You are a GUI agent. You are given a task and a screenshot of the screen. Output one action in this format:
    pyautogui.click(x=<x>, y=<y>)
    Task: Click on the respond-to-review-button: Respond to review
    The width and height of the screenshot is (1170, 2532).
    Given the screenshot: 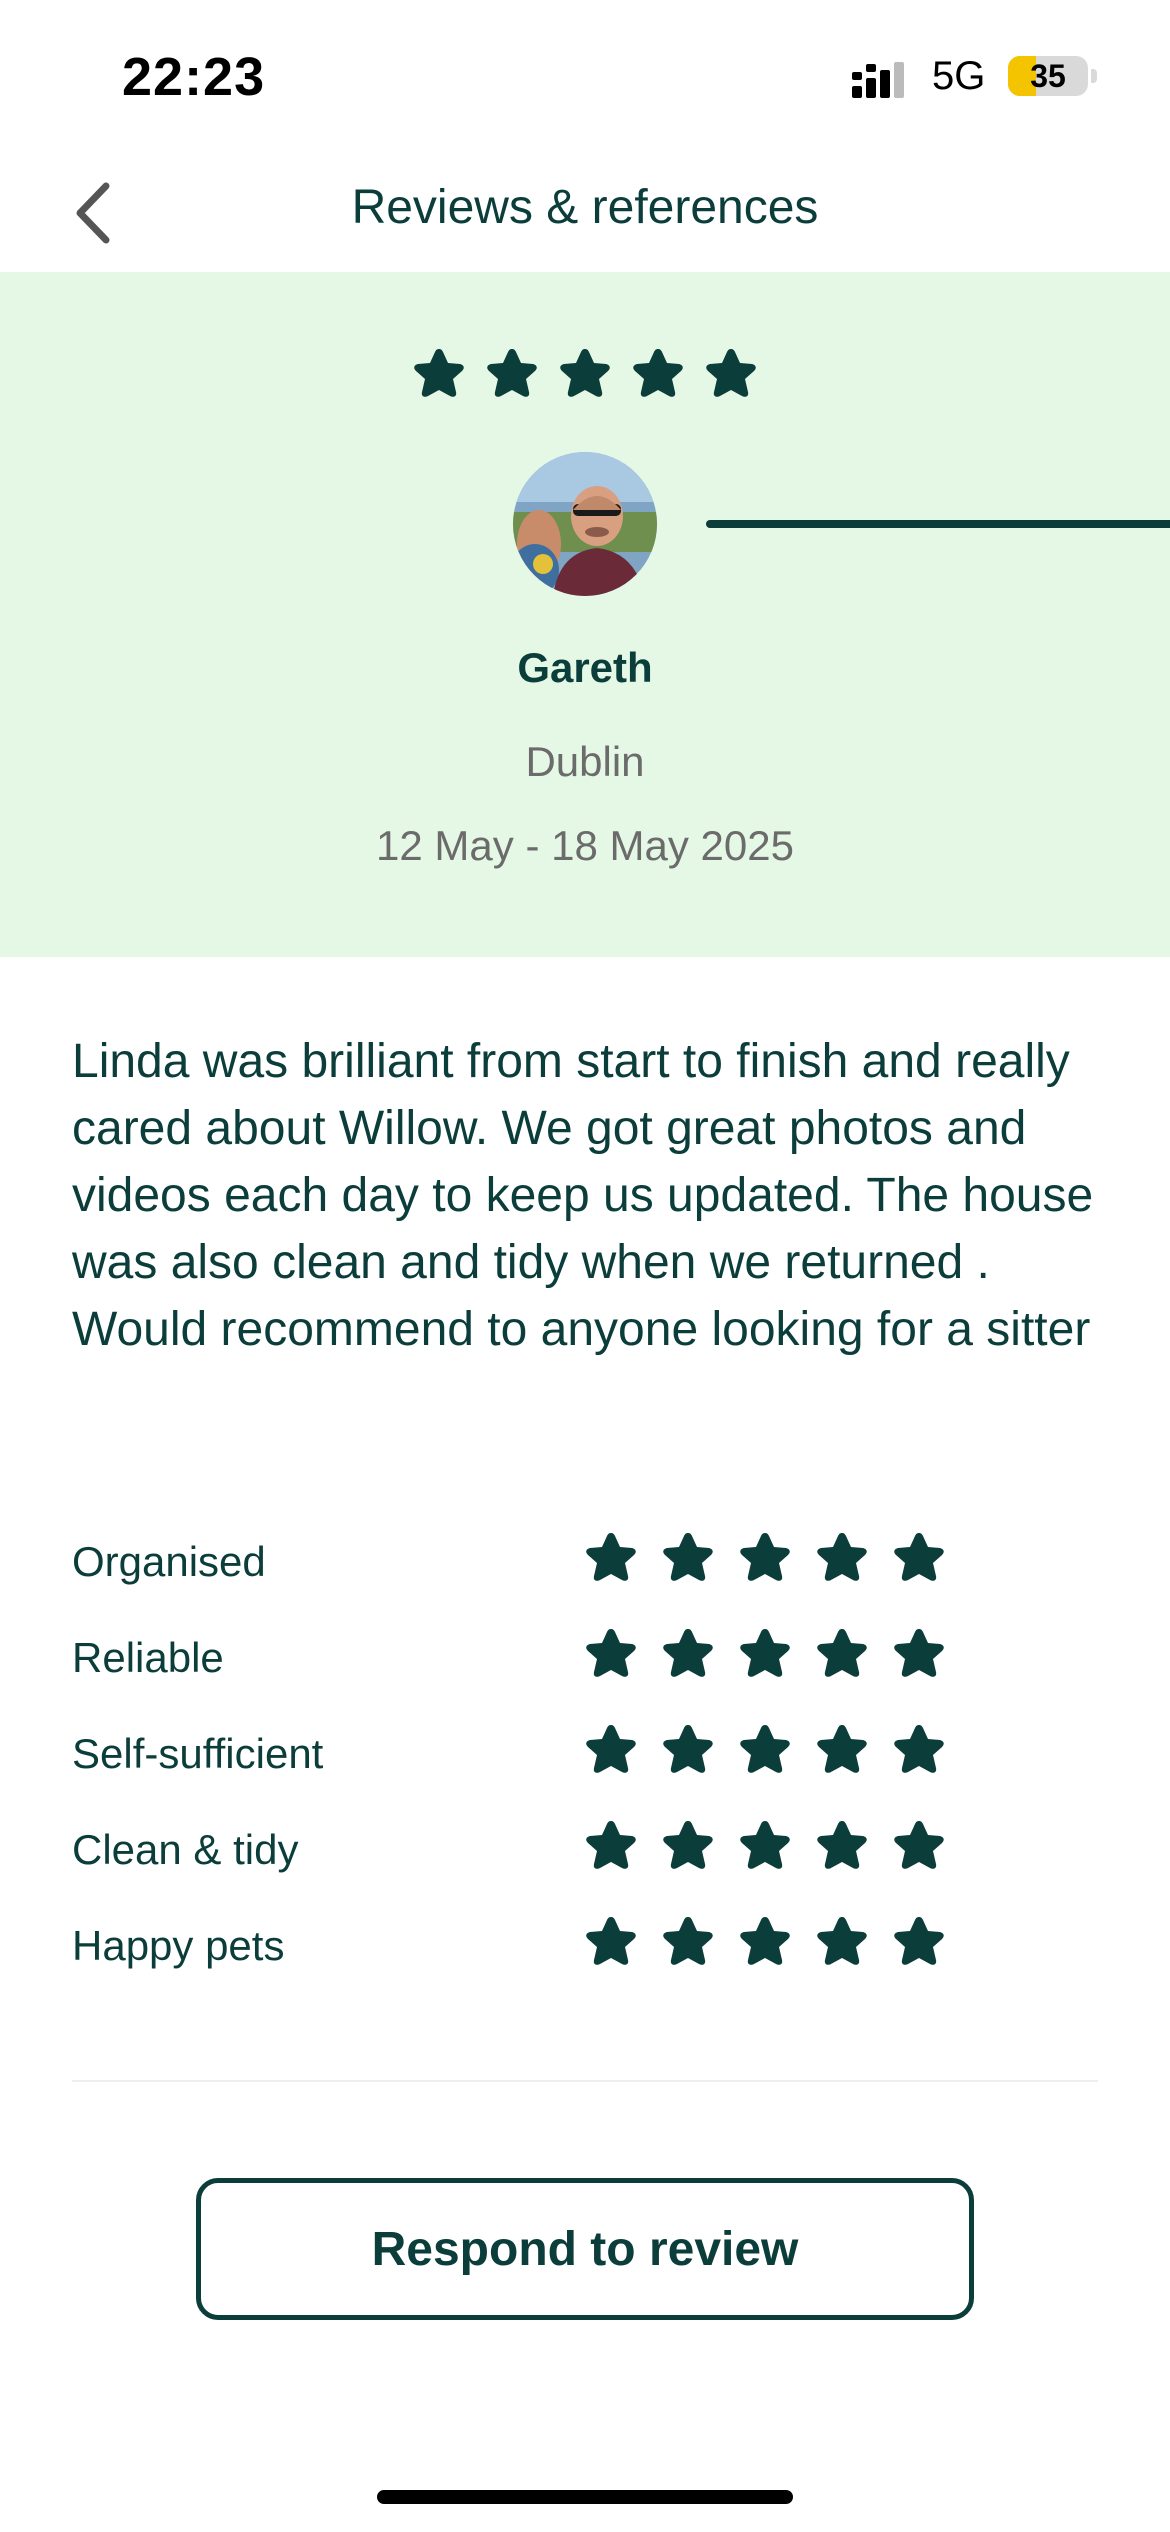 What is the action you would take?
    pyautogui.click(x=585, y=2249)
    